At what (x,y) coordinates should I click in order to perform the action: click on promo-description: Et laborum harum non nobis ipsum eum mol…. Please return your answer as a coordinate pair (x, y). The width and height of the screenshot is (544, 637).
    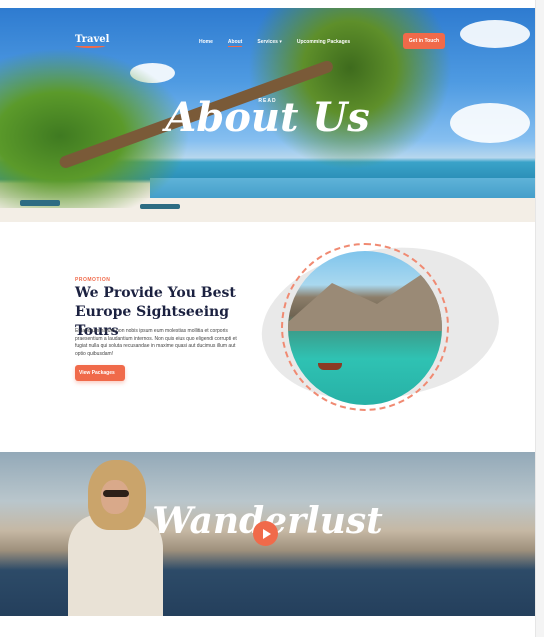
    Looking at the image, I should click on (156, 342).